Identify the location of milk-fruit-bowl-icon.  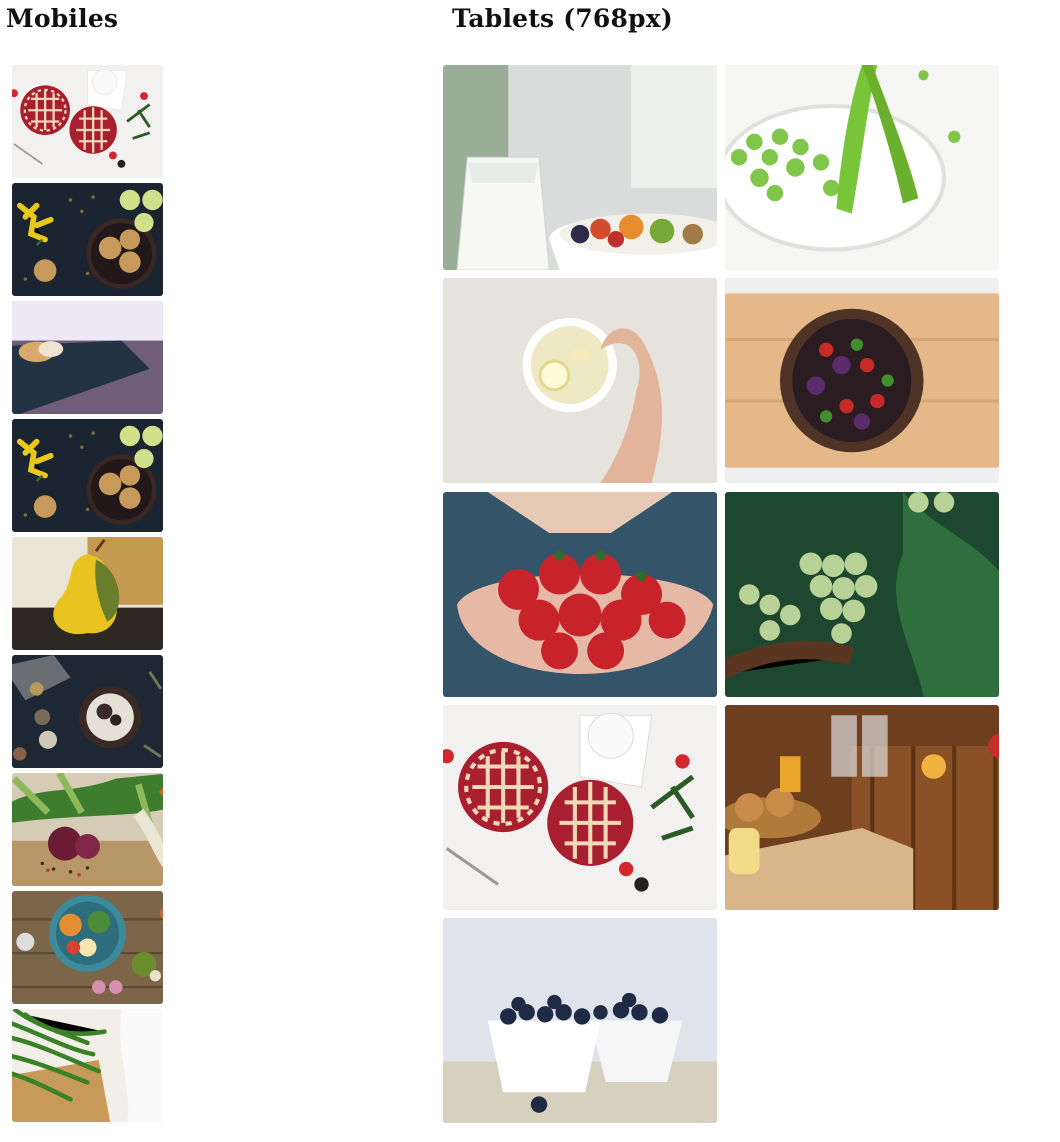
(580, 167).